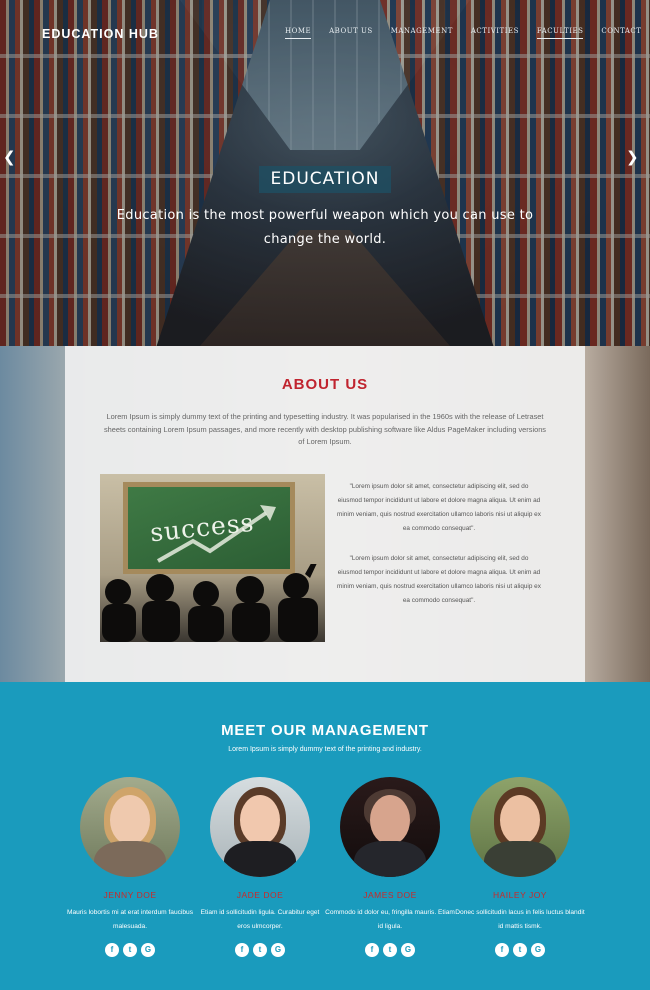 This screenshot has width=650, height=990. Describe the element at coordinates (422, 33) in the screenshot. I see `nav-management: MANAGEMENT` at that location.